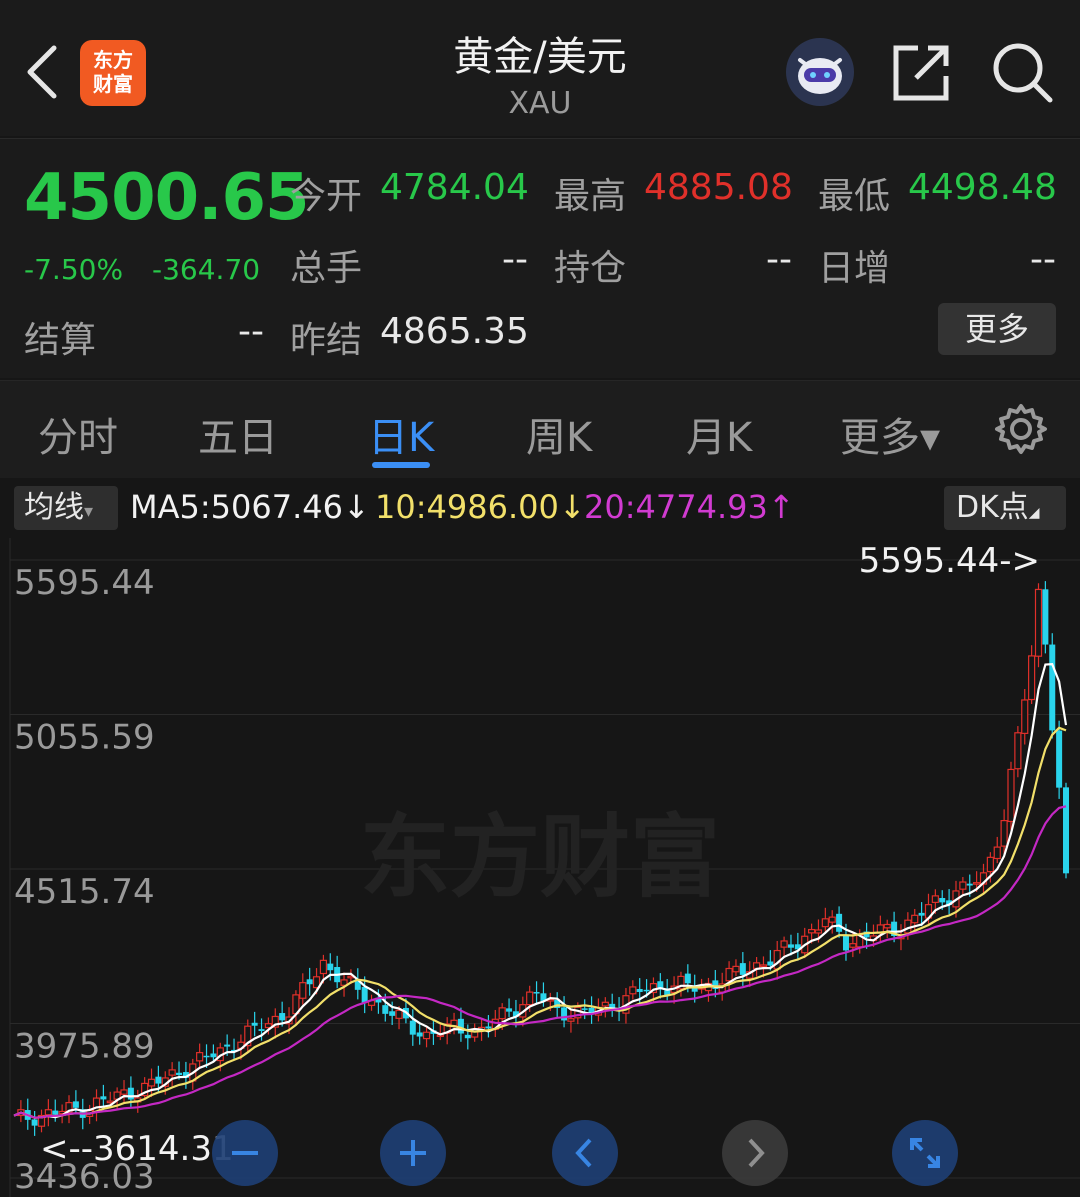  I want to click on ma20-value: 20:4774.93↑, so click(689, 507).